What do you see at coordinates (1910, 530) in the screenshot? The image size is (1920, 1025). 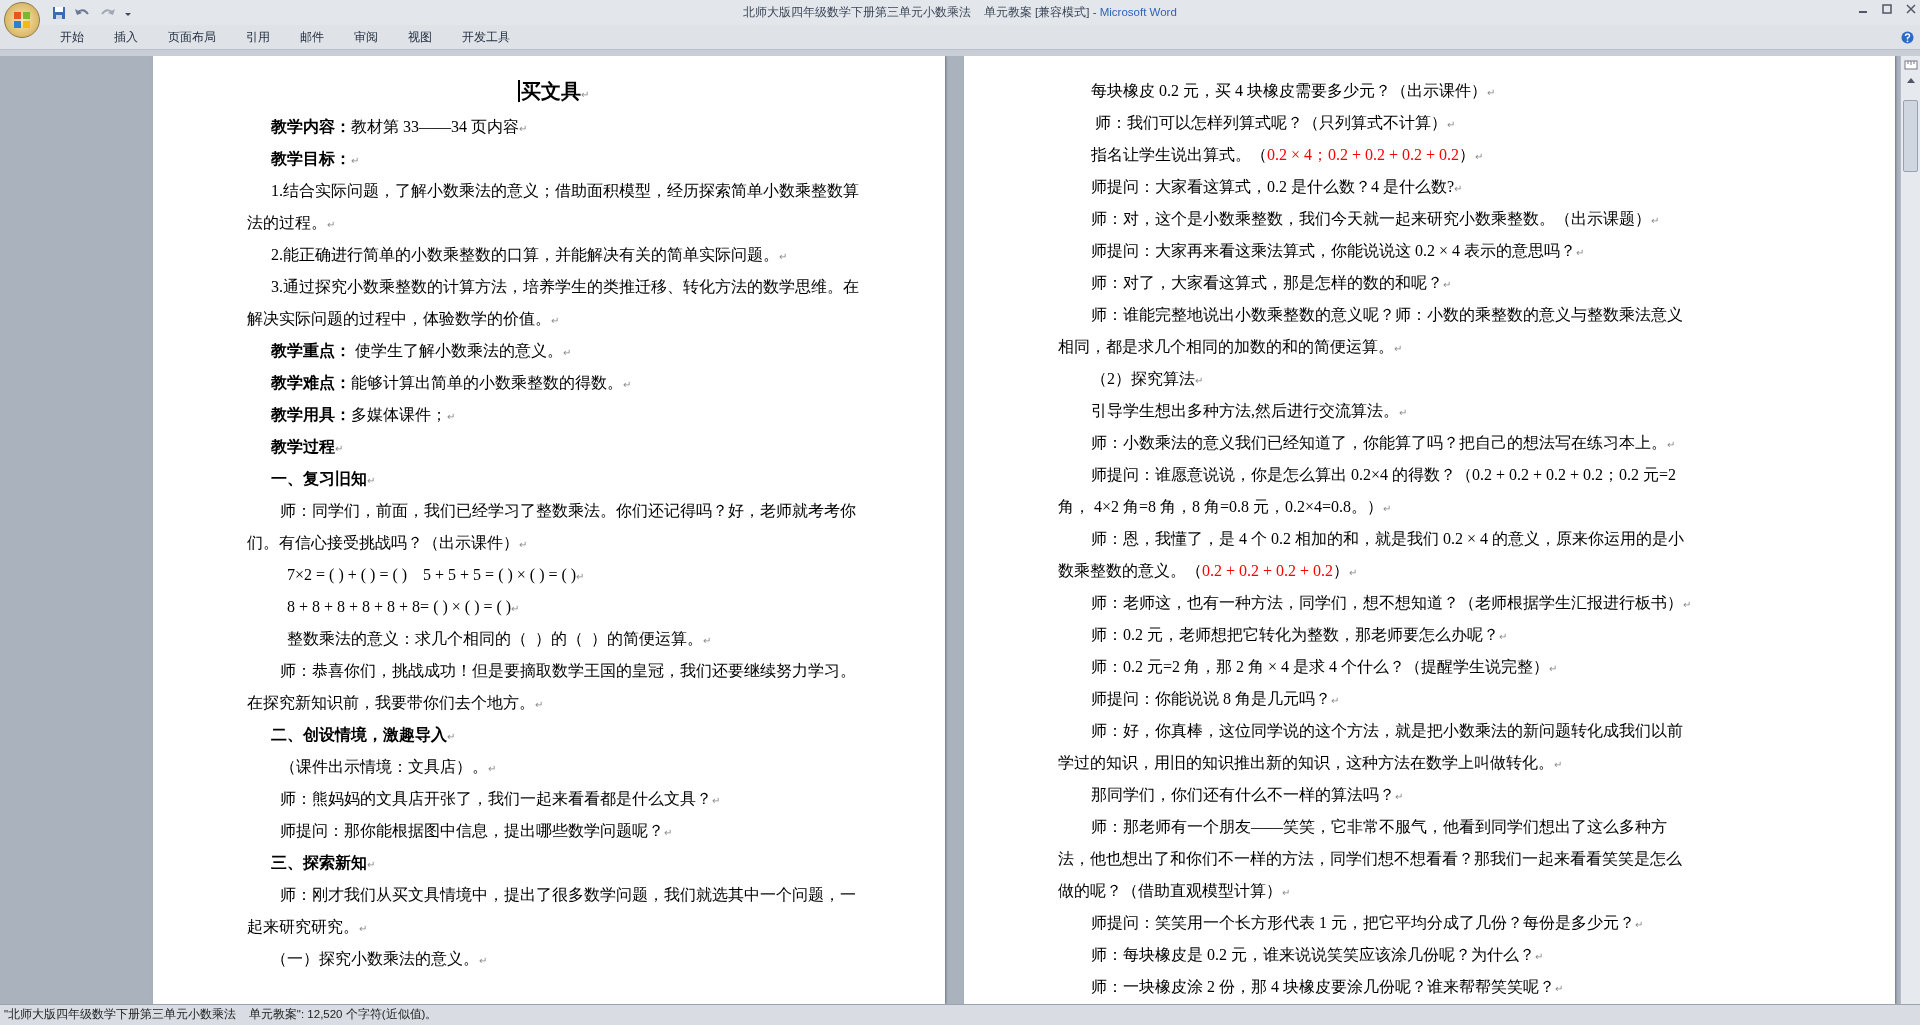 I see `vertical-scrollbar` at bounding box center [1910, 530].